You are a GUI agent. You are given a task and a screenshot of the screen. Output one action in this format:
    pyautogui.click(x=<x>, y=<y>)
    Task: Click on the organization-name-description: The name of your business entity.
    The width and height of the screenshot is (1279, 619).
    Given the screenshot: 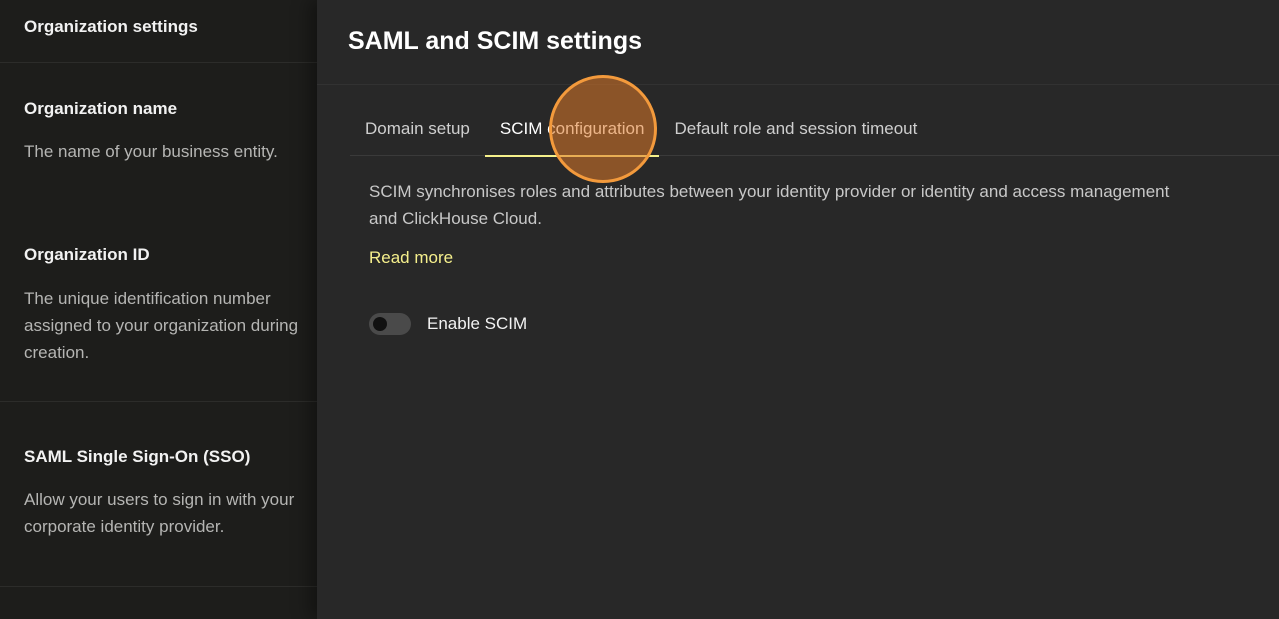 What is the action you would take?
    pyautogui.click(x=158, y=151)
    